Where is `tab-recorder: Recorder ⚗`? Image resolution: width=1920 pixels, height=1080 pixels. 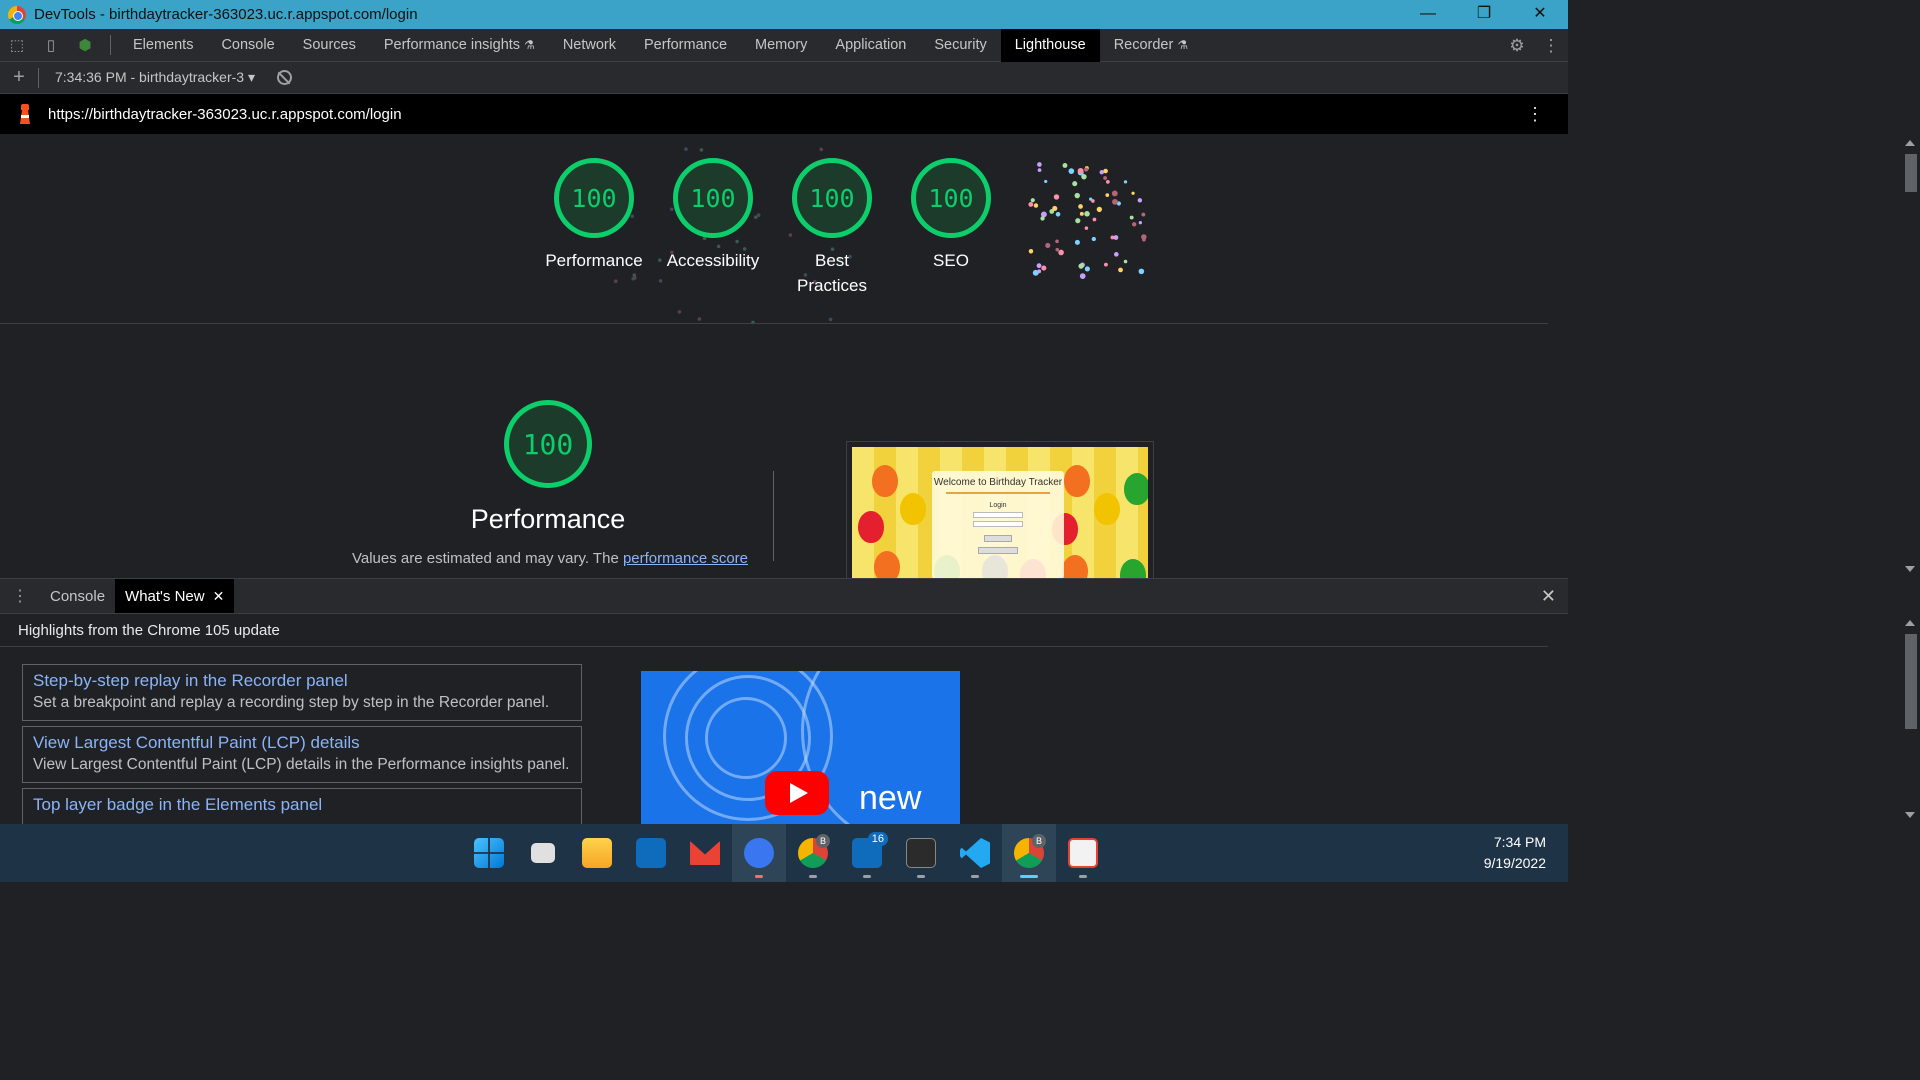
tab-recorder: Recorder ⚗ is located at coordinates (1151, 45).